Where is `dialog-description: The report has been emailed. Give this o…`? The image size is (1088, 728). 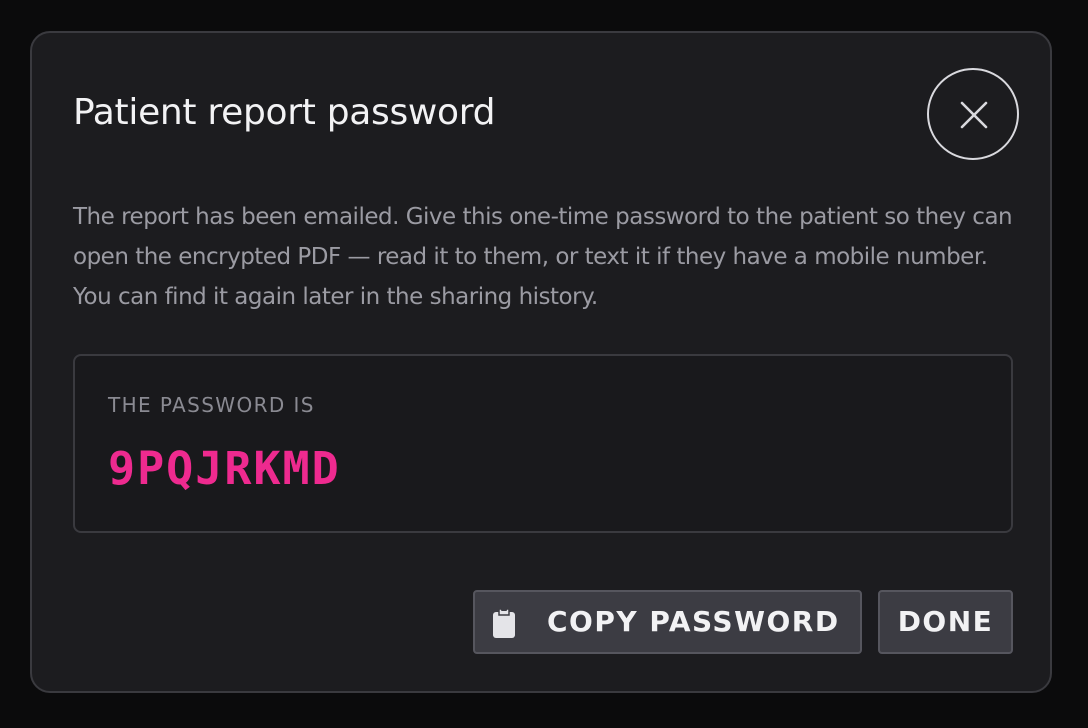 dialog-description: The report has been emailed. Give this o… is located at coordinates (543, 257).